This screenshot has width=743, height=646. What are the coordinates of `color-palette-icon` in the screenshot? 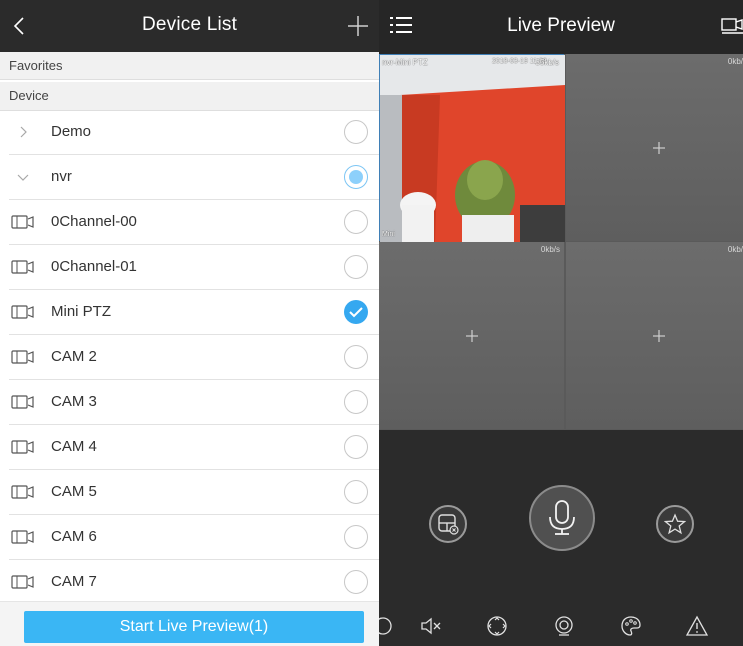 It's located at (631, 626).